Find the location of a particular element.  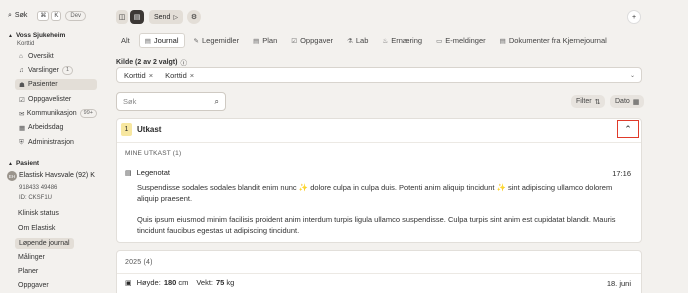

collapse-button: ⌃ is located at coordinates (628, 129).